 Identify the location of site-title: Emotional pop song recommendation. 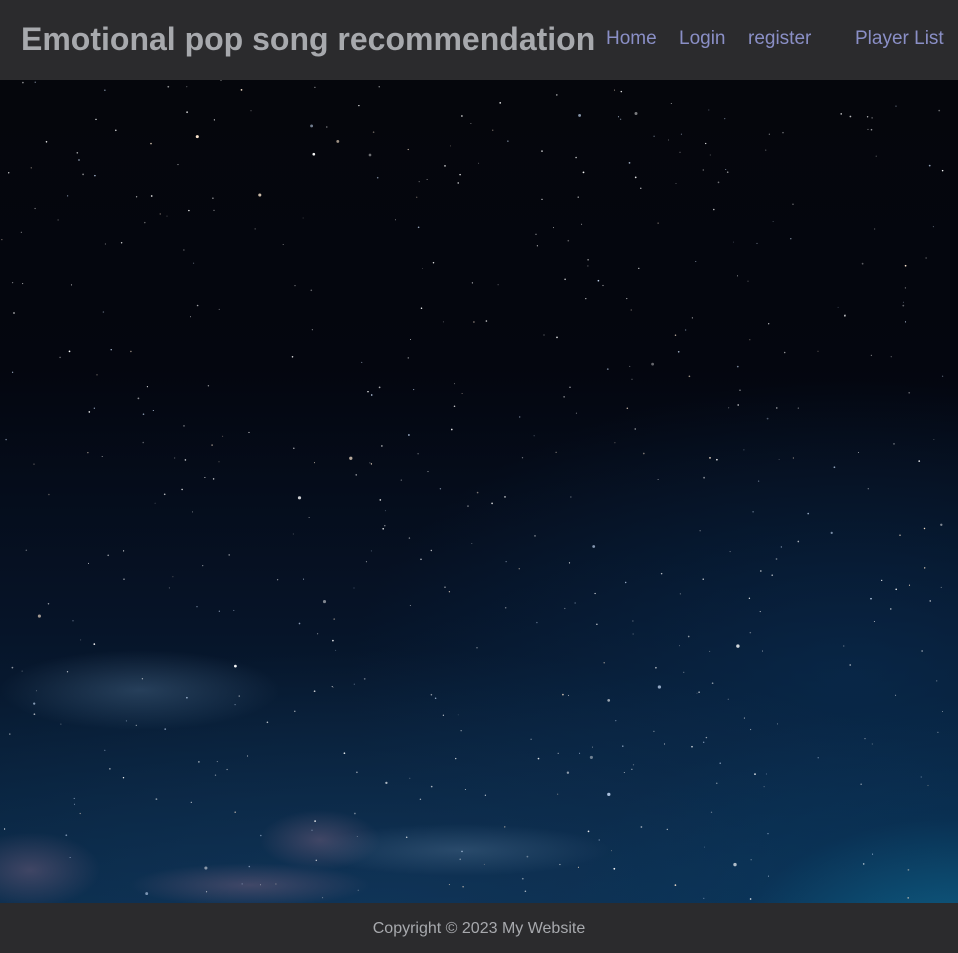
(308, 39).